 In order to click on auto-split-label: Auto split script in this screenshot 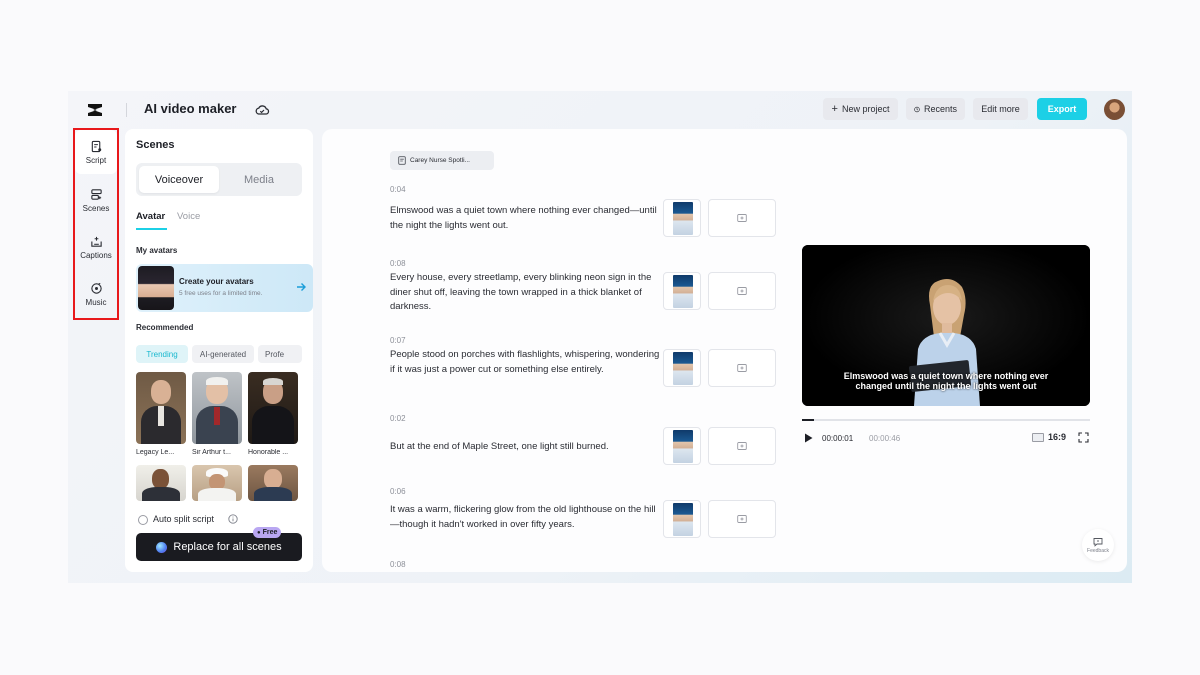, I will do `click(184, 519)`.